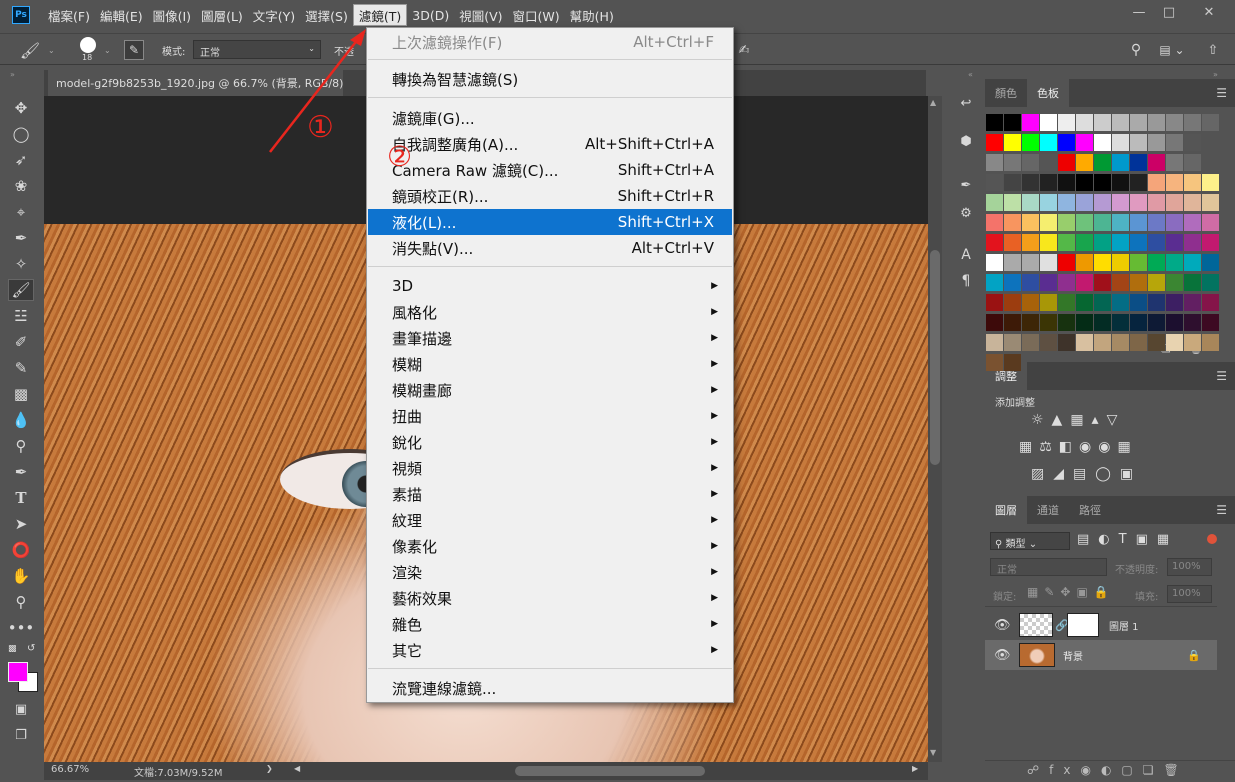 The height and width of the screenshot is (782, 1235). What do you see at coordinates (550, 222) in the screenshot?
I see `menu-item-liquify: 液化(L)... Shift+Ctrl+X` at bounding box center [550, 222].